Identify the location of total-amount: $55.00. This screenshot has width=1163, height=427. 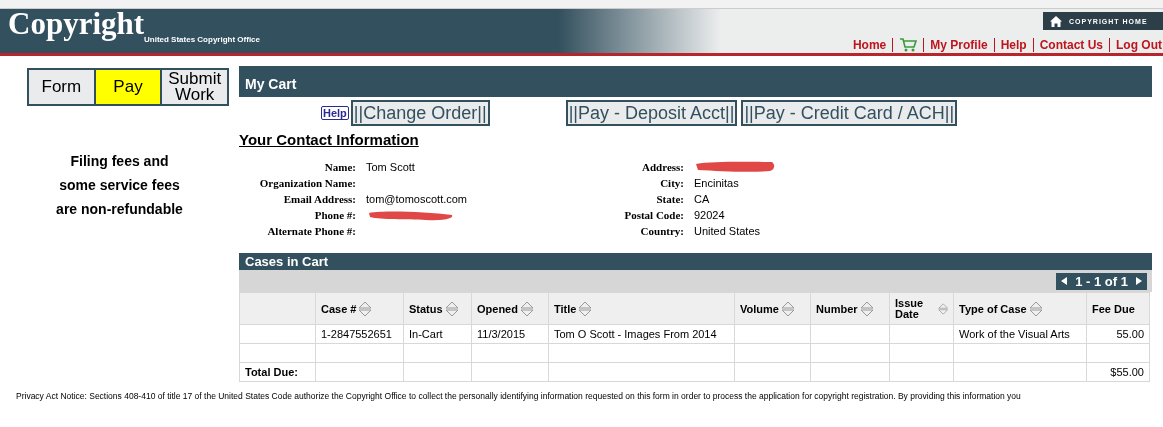
(1127, 372).